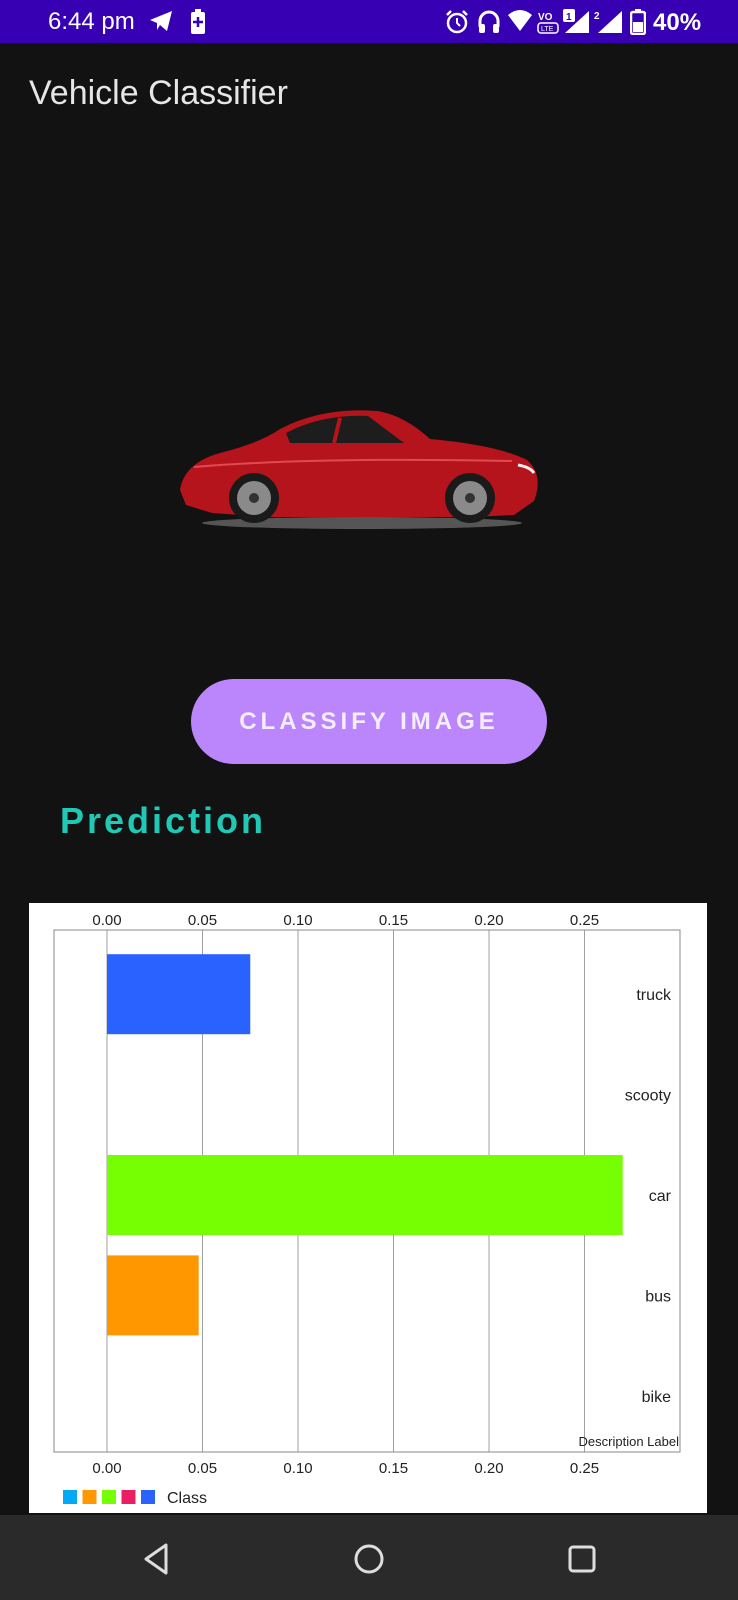 The image size is (738, 1600). What do you see at coordinates (629, 1441) in the screenshot?
I see `description-label: Description Label` at bounding box center [629, 1441].